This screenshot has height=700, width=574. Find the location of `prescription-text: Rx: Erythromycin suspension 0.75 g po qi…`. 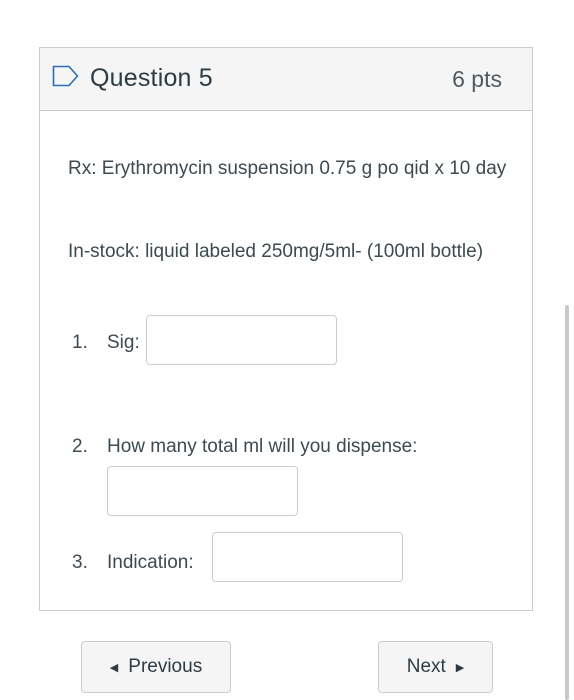

prescription-text: Rx: Erythromycin suspension 0.75 g po qi… is located at coordinates (287, 168).